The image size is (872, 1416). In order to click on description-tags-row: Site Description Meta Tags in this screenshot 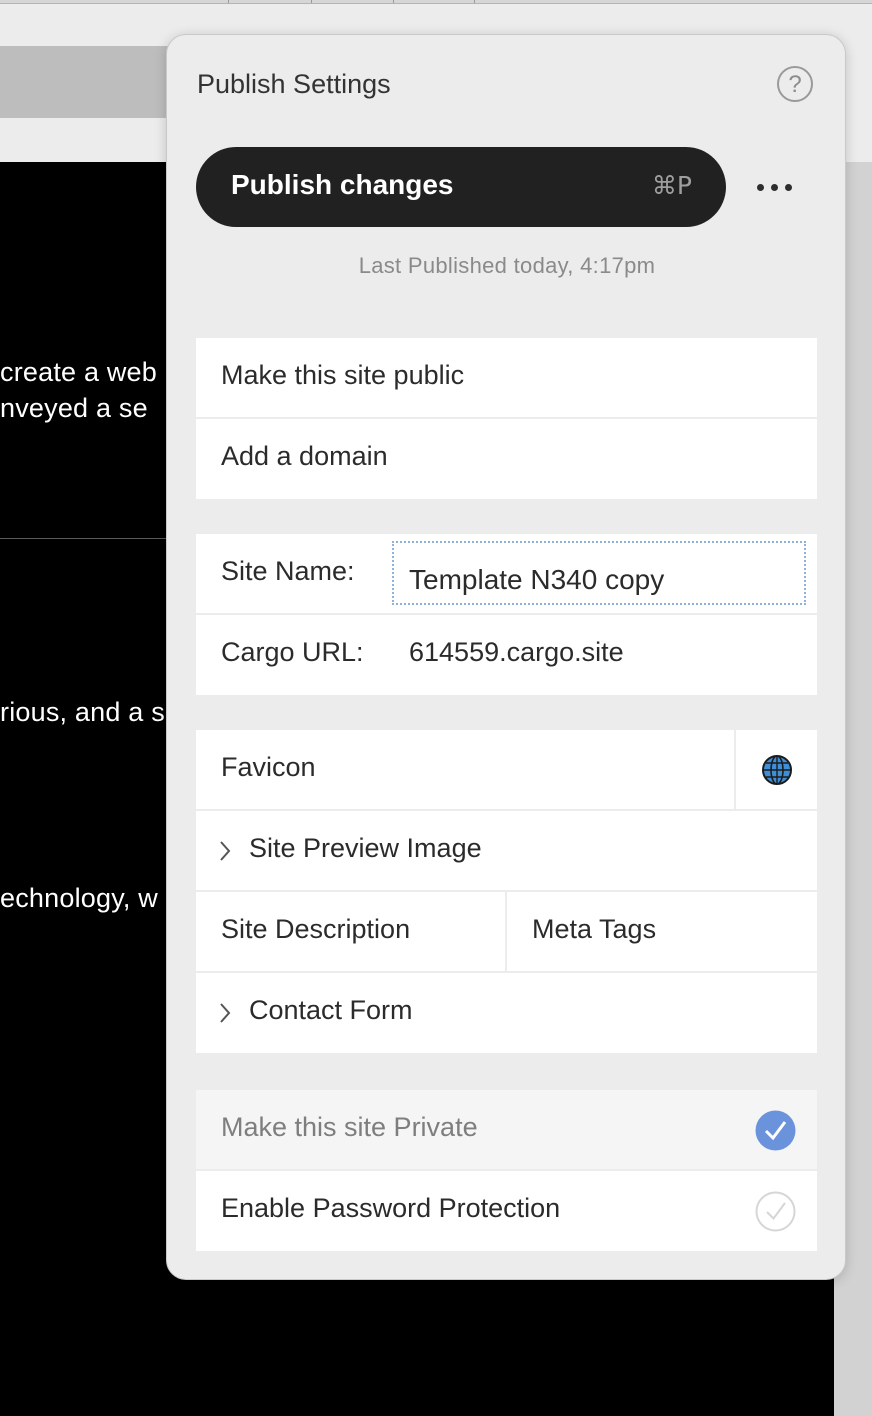, I will do `click(506, 932)`.